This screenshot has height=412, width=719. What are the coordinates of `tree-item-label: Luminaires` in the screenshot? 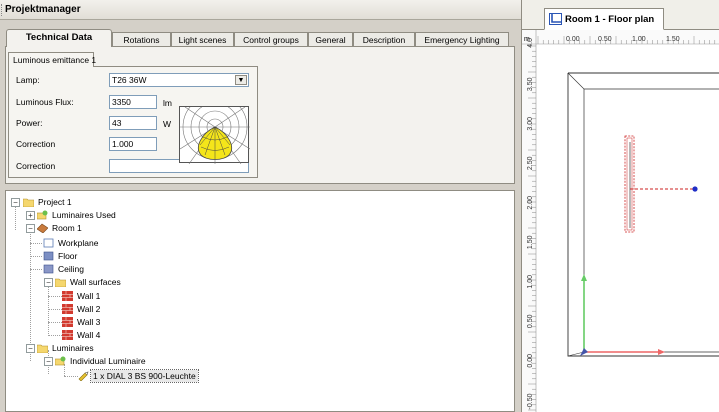 It's located at (73, 348).